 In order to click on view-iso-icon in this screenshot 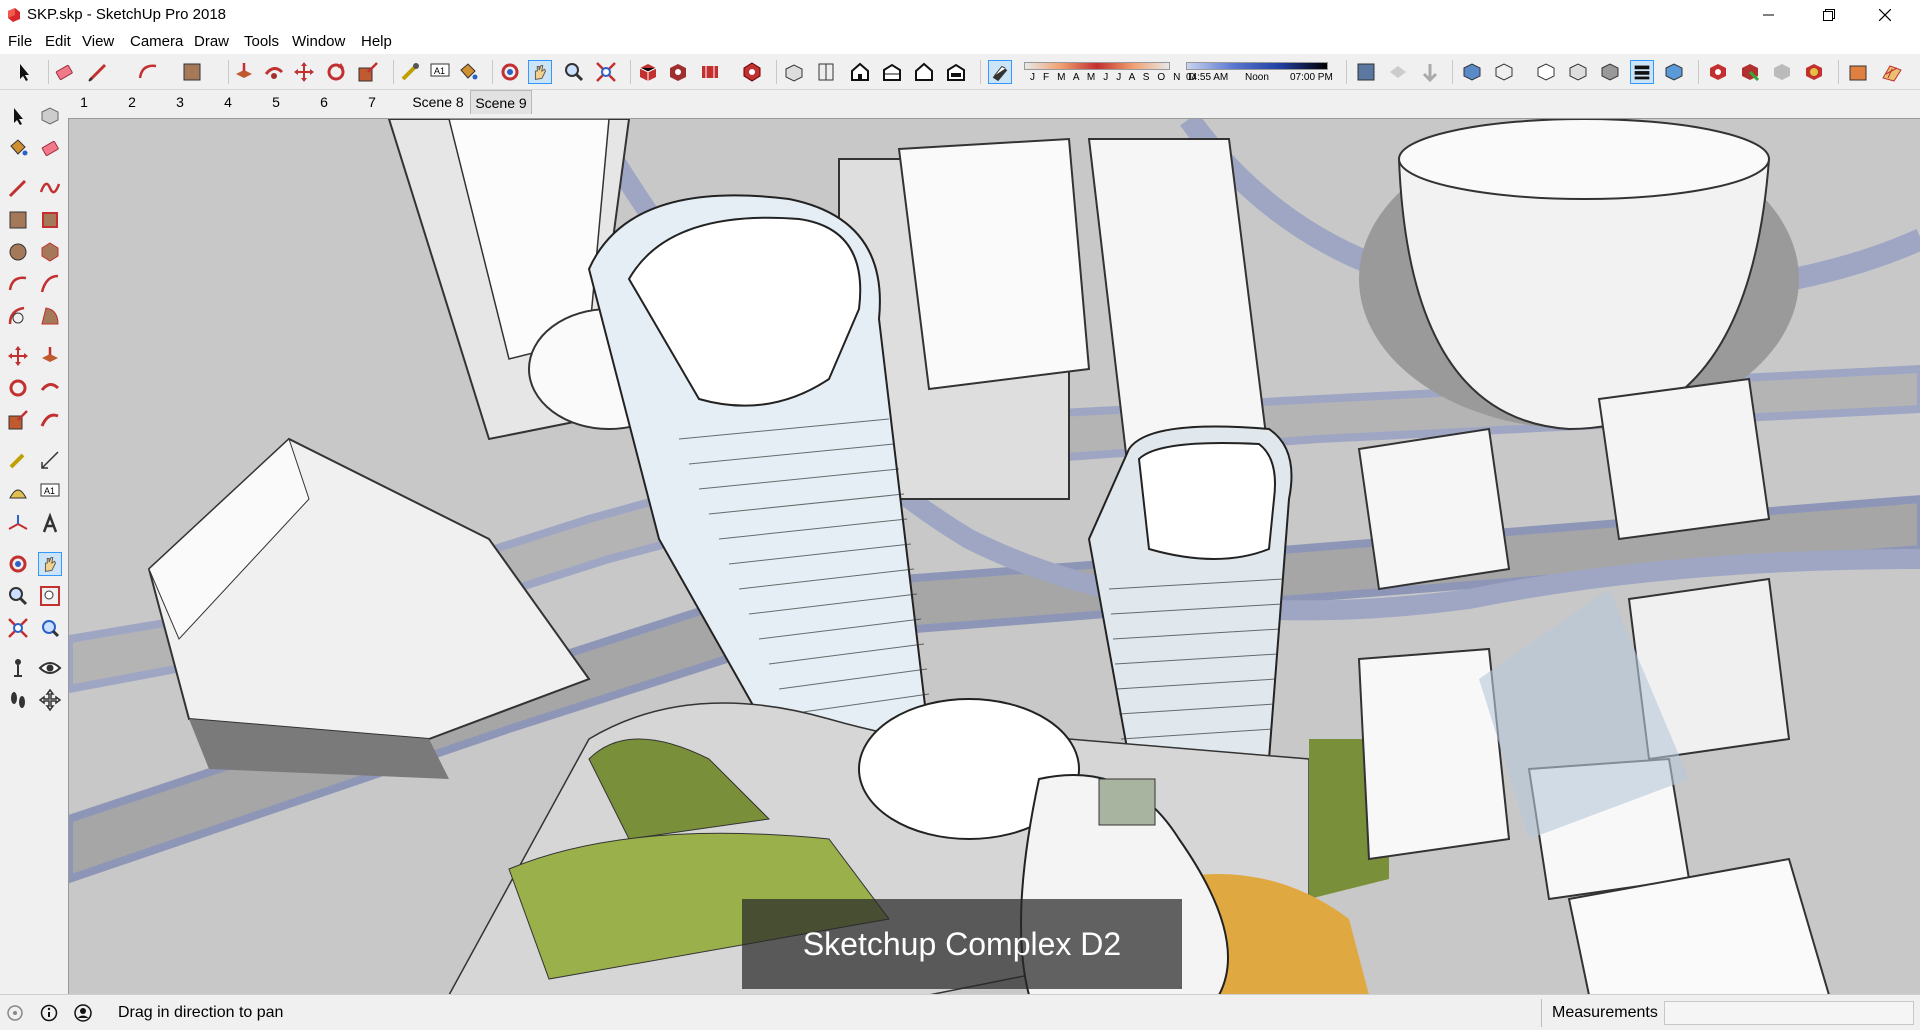, I will do `click(794, 72)`.